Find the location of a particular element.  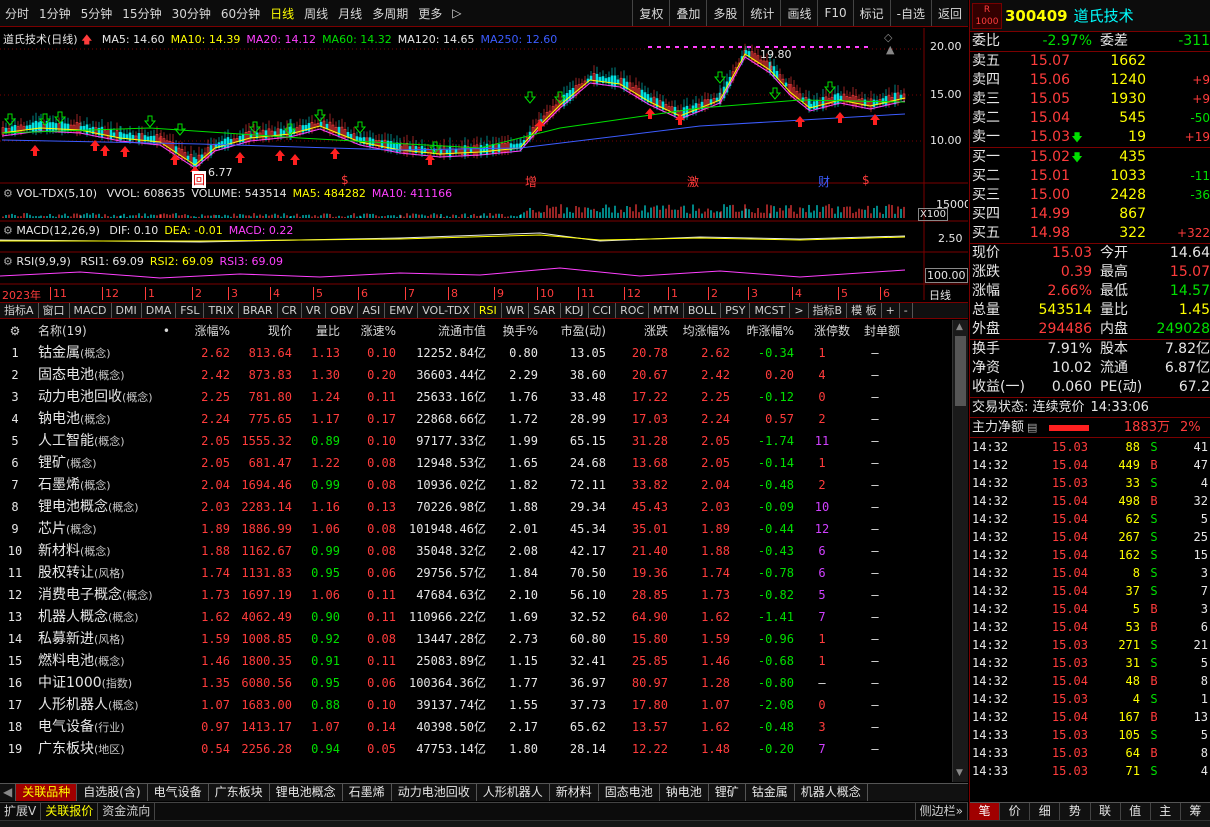

sector-tab: 广东板块 is located at coordinates (239, 792).